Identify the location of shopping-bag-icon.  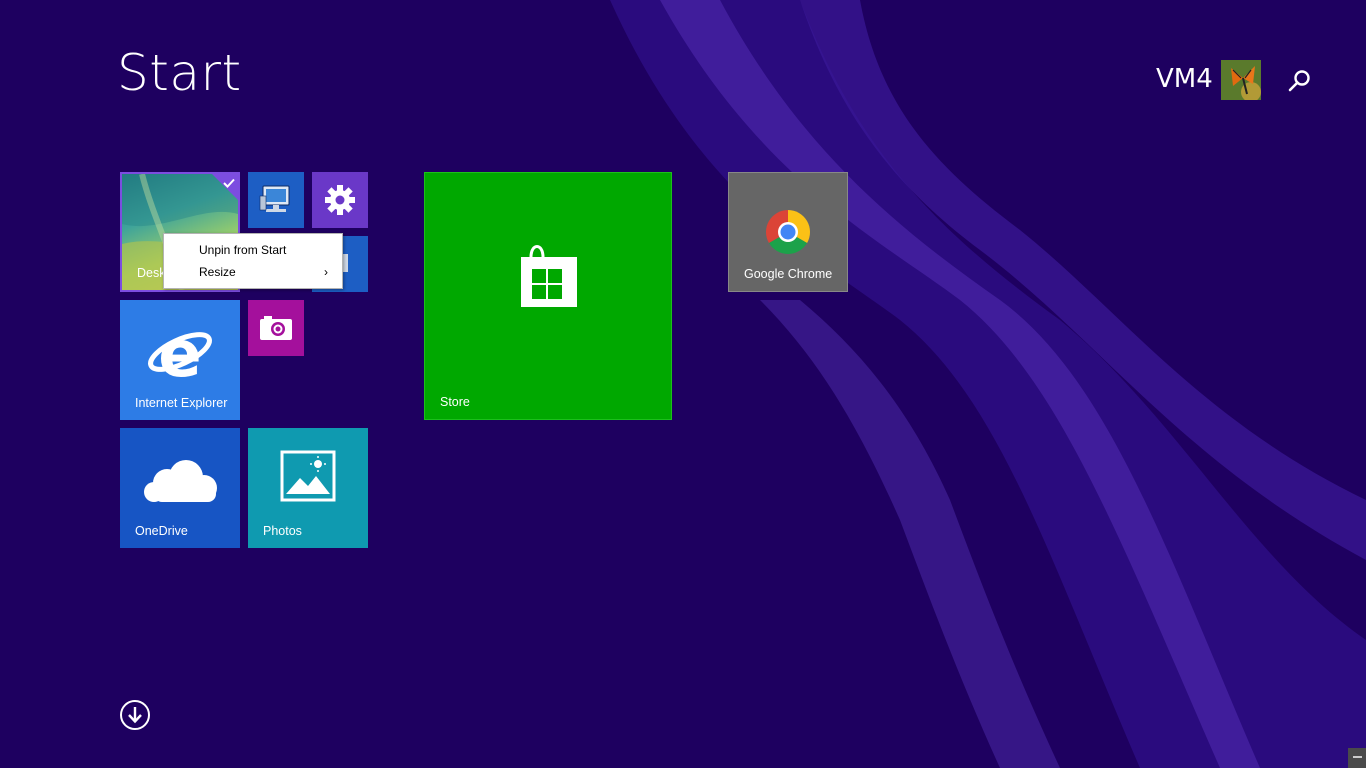
(549, 276).